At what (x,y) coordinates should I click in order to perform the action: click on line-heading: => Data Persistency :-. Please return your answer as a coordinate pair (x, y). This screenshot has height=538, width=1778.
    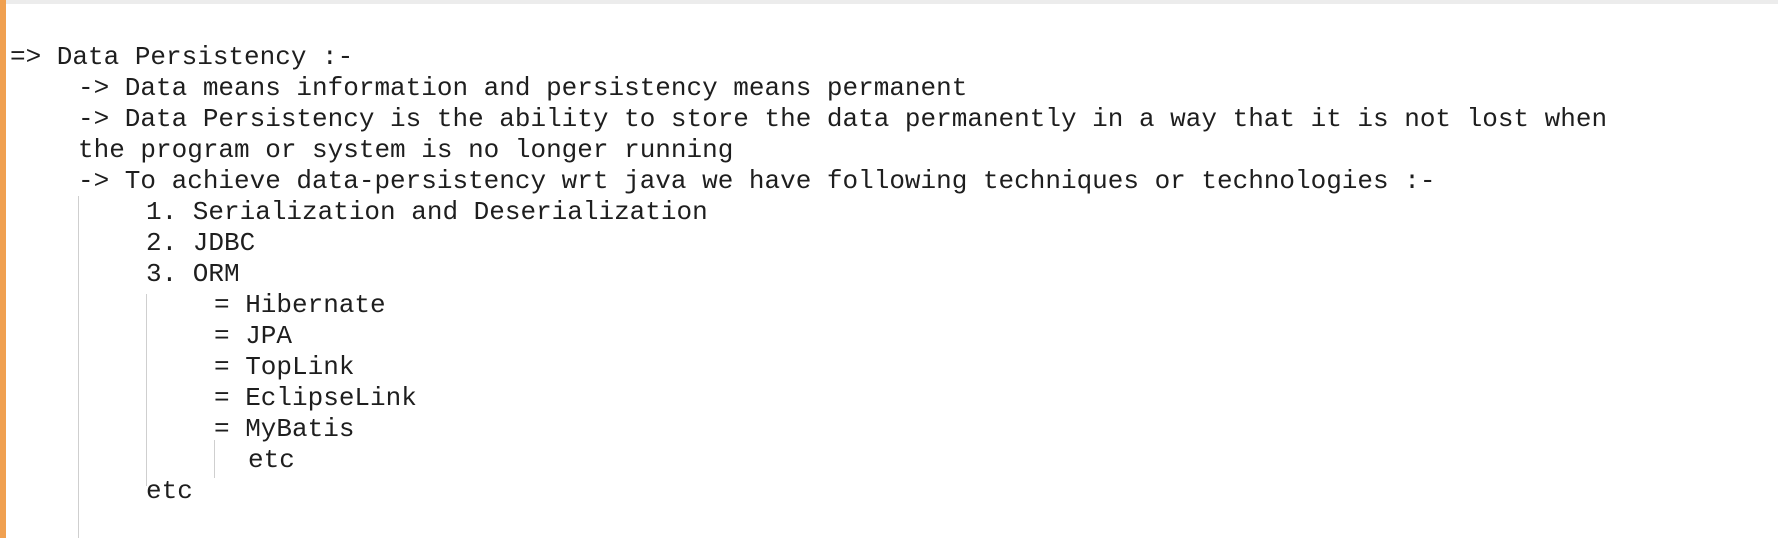
    Looking at the image, I should click on (181, 57).